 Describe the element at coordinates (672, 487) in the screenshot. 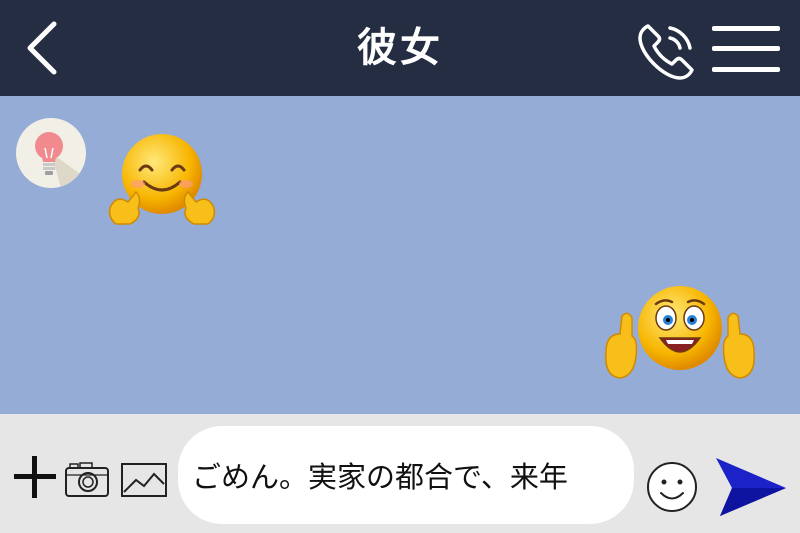

I see `smiley-face-icon` at that location.